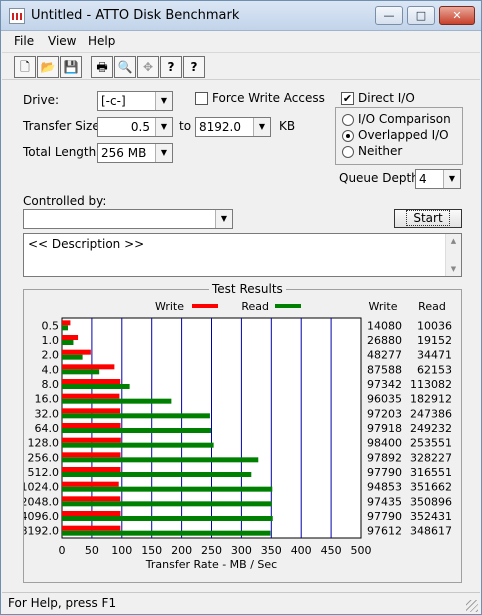  Describe the element at coordinates (51, 369) in the screenshot. I see `y-tick-label: 4.0` at that location.